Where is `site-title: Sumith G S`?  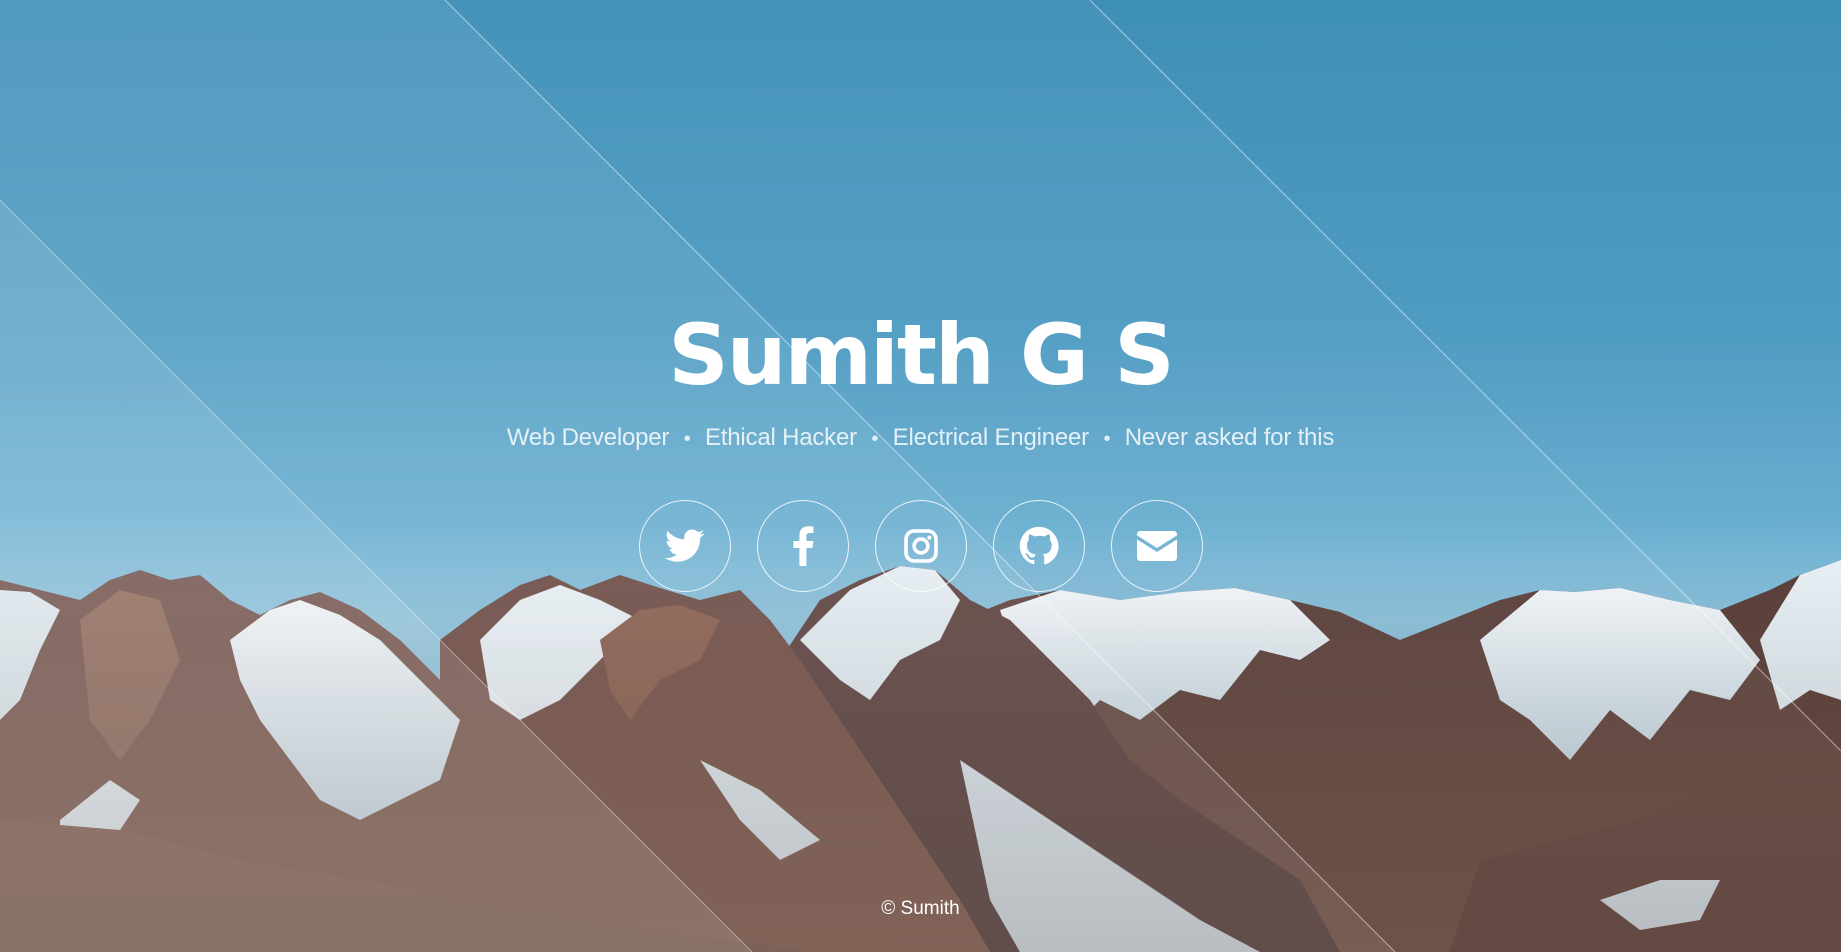
site-title: Sumith G S is located at coordinates (921, 355).